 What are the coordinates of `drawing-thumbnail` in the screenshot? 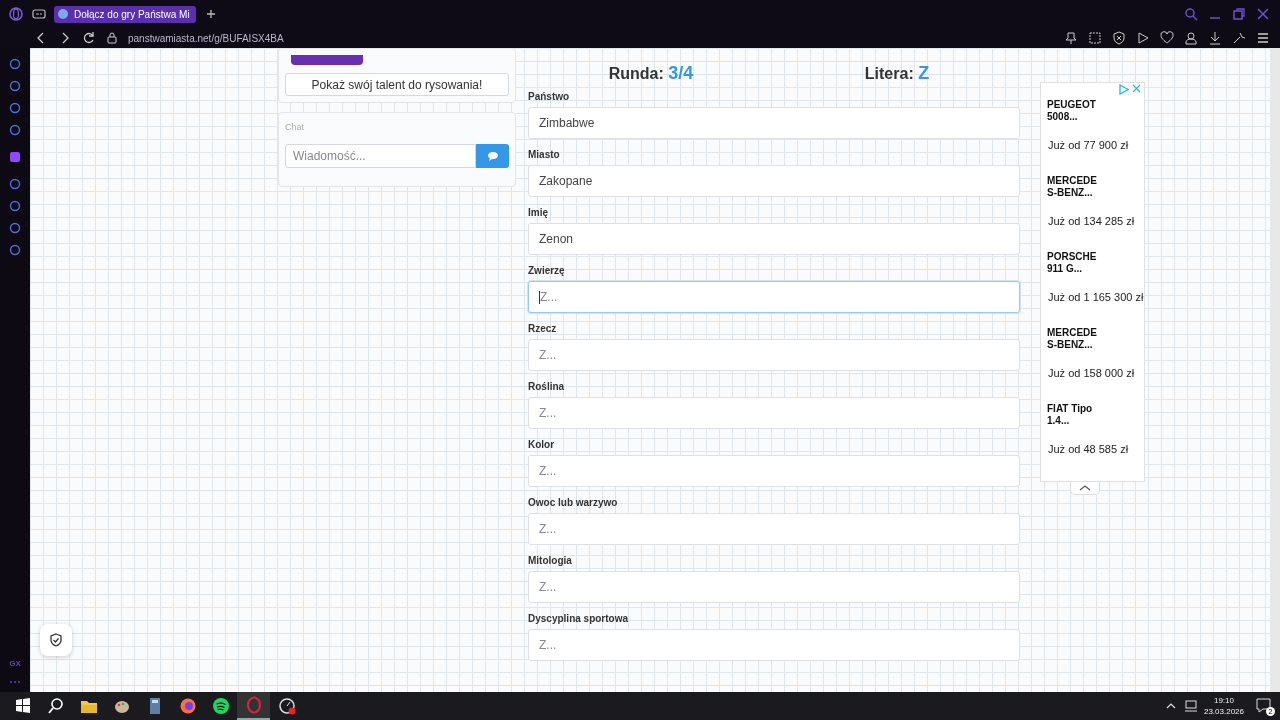 It's located at (327, 60).